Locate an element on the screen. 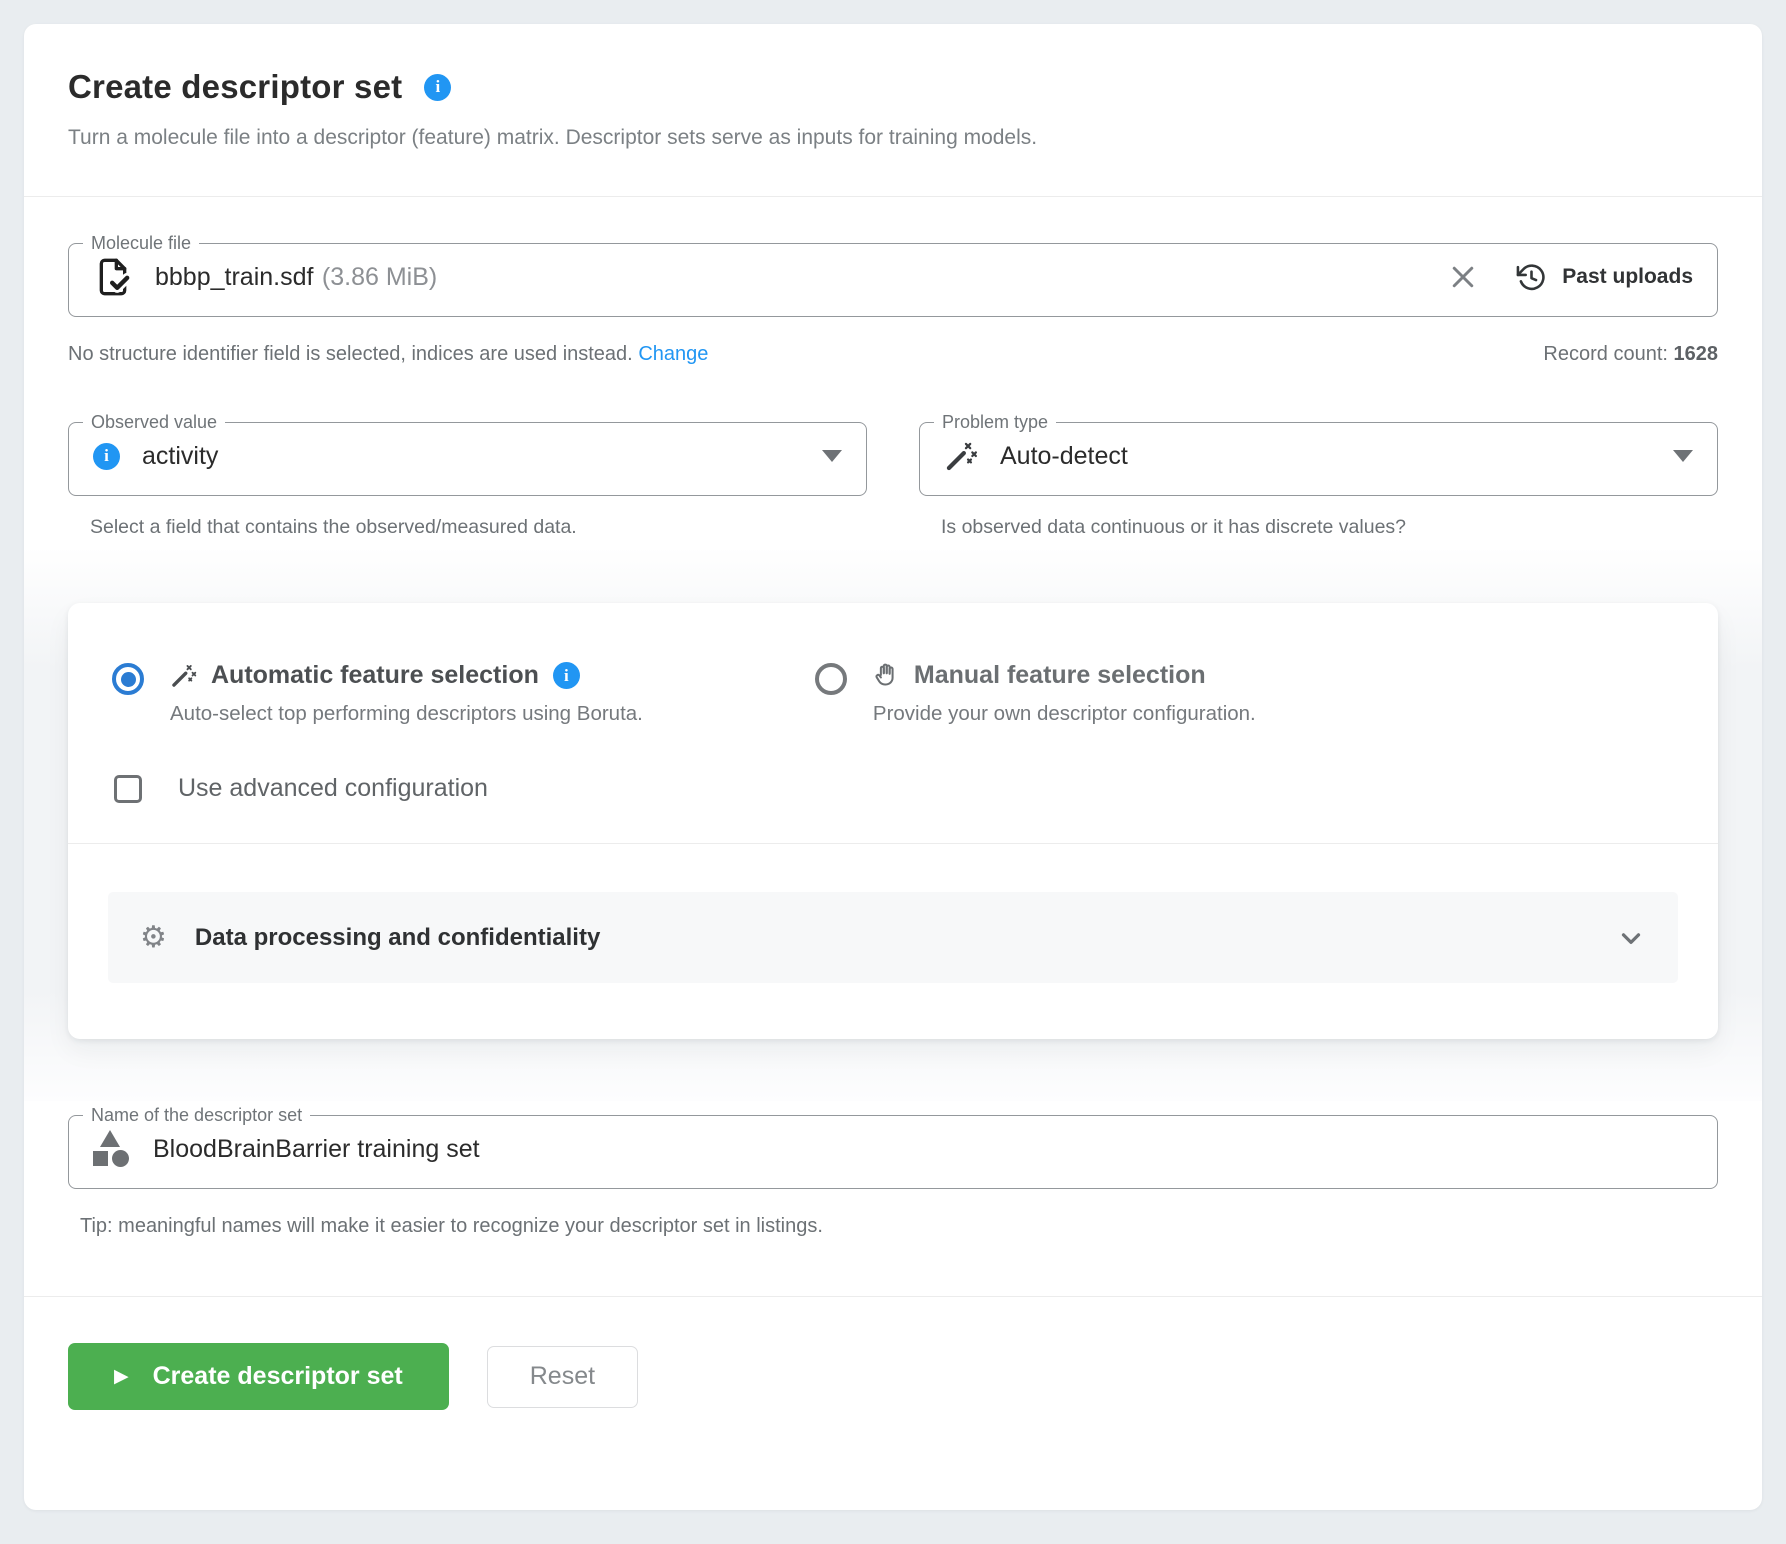  title-info-icon: i is located at coordinates (438, 87).